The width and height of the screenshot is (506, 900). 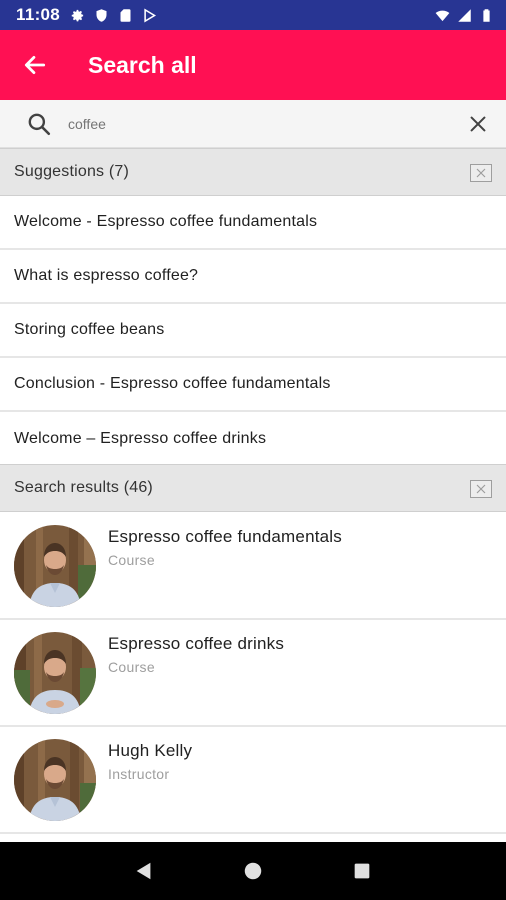 I want to click on search-icon, so click(x=39, y=124).